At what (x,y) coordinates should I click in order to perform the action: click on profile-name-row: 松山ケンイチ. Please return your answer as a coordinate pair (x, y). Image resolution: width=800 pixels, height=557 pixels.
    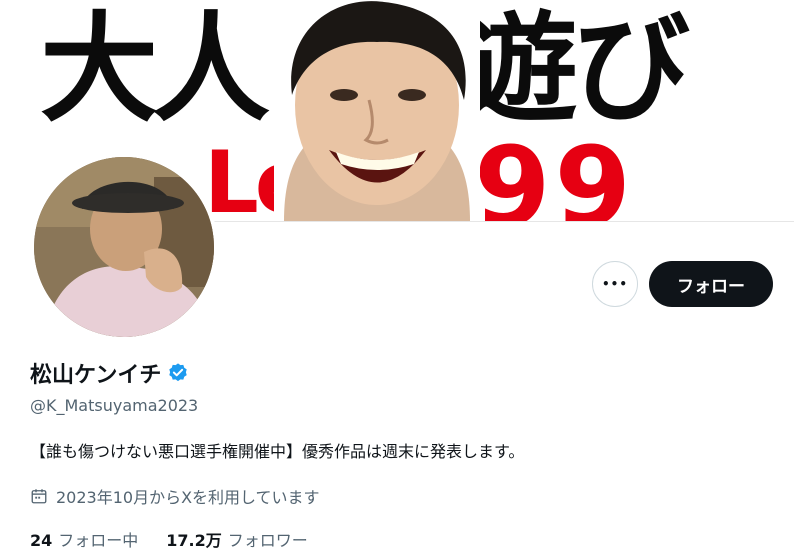
    Looking at the image, I should click on (109, 373).